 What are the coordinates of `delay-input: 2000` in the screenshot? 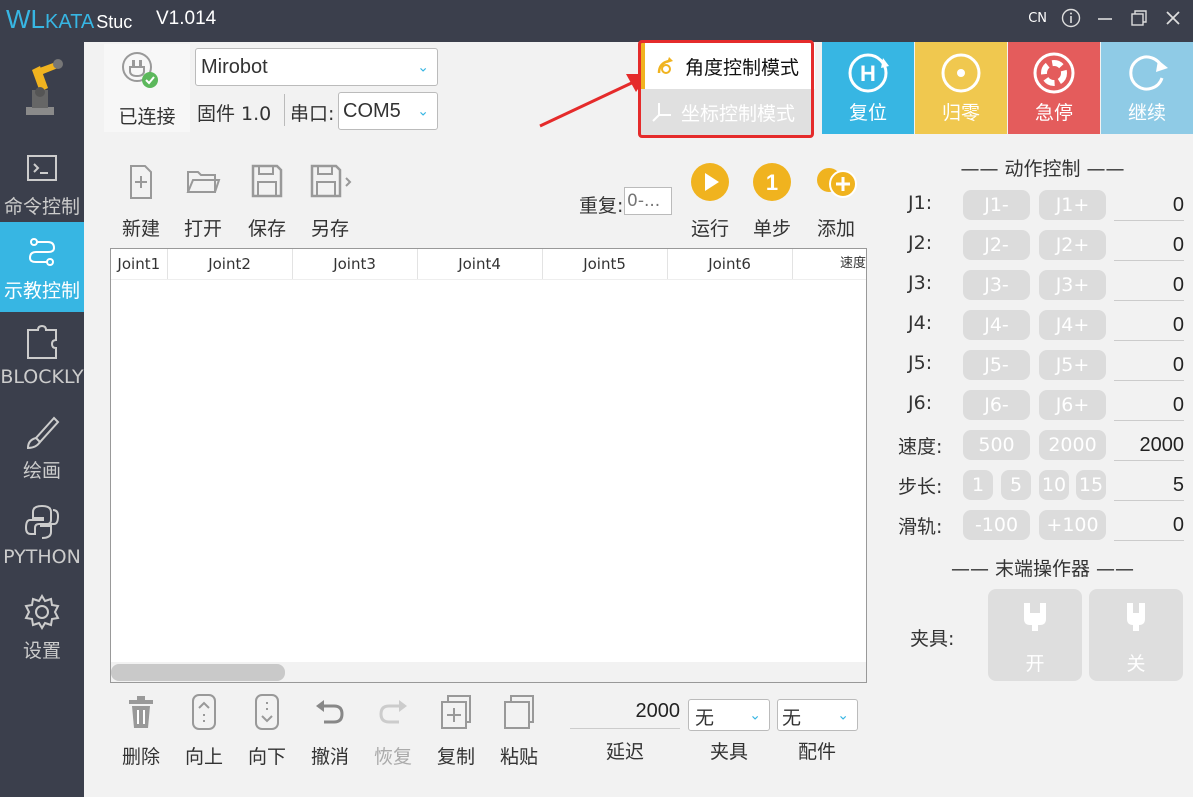 It's located at (625, 714).